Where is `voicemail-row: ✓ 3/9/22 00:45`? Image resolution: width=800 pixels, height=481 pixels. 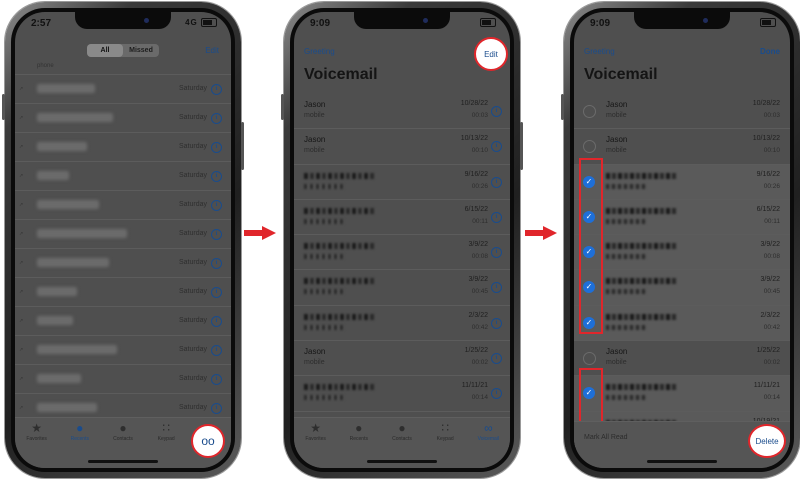
voicemail-row: ✓ 3/9/22 00:45 is located at coordinates (682, 288).